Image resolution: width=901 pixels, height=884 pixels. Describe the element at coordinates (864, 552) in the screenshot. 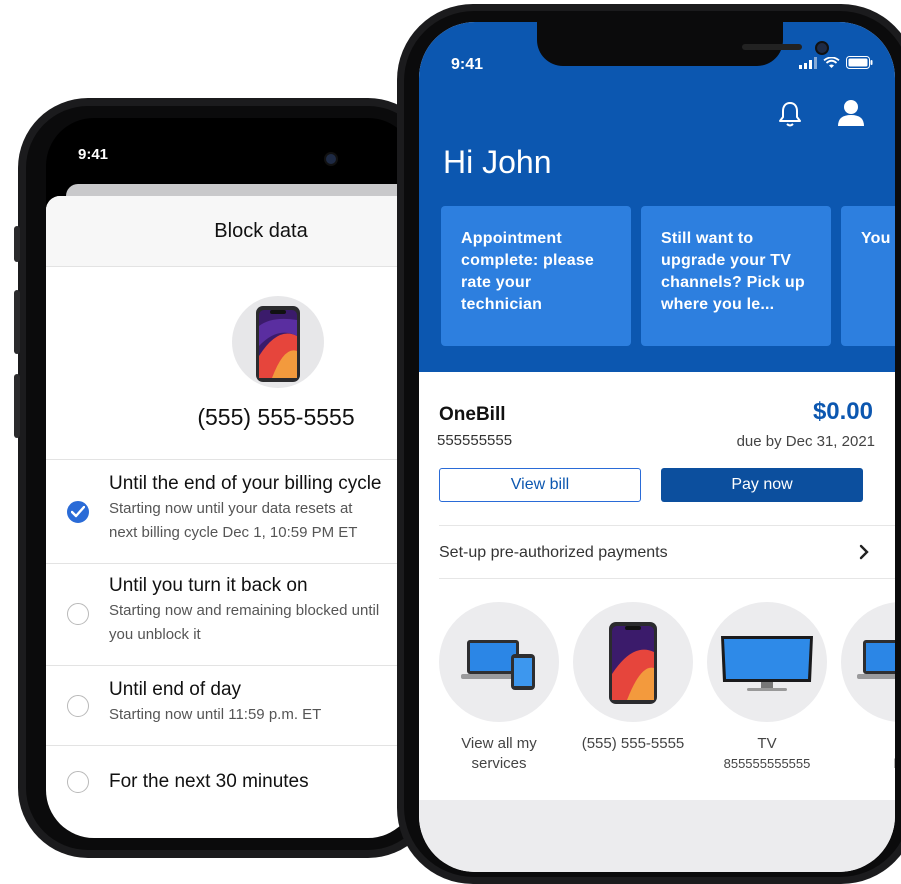

I see `chevron-right-icon` at that location.